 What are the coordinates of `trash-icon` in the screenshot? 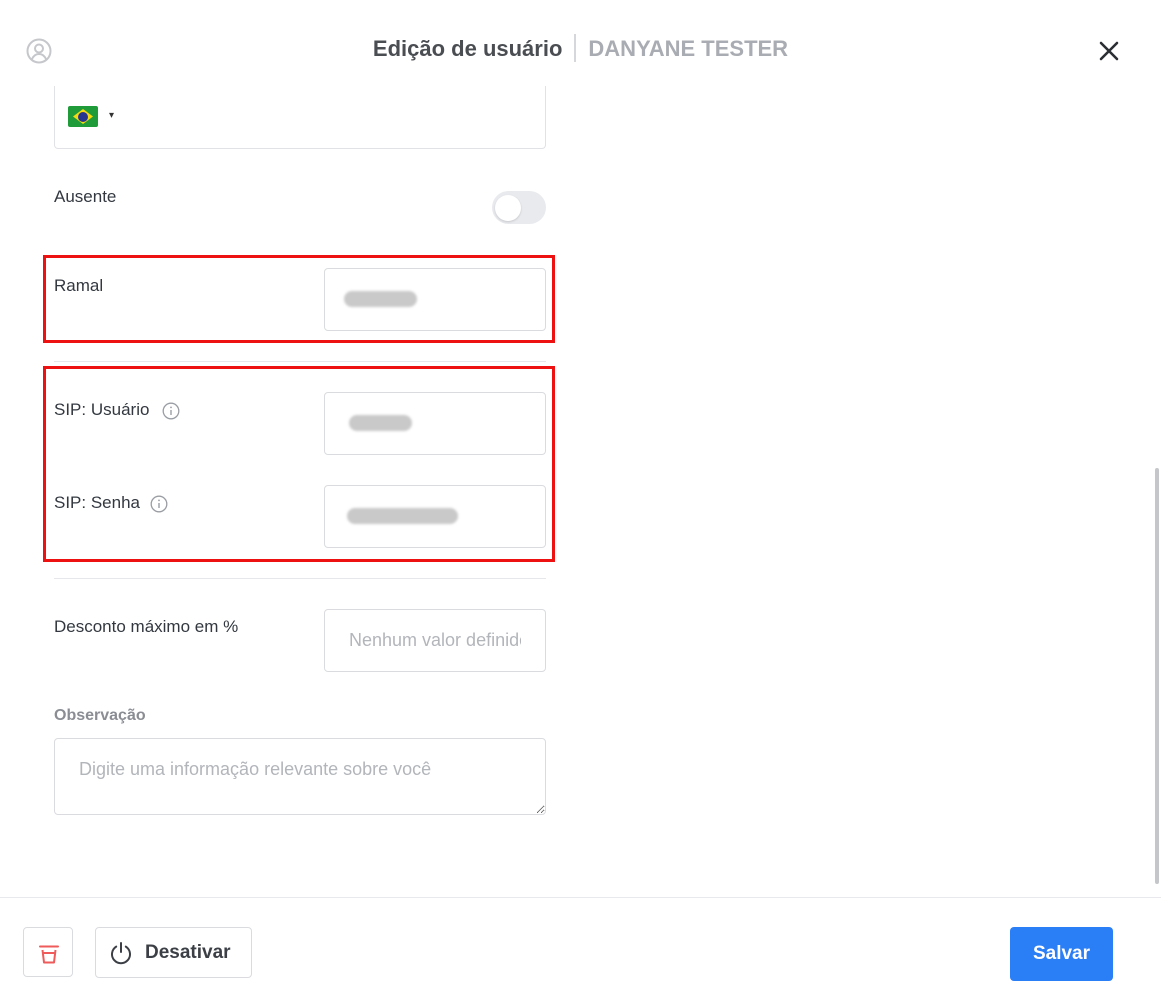 It's located at (49, 954).